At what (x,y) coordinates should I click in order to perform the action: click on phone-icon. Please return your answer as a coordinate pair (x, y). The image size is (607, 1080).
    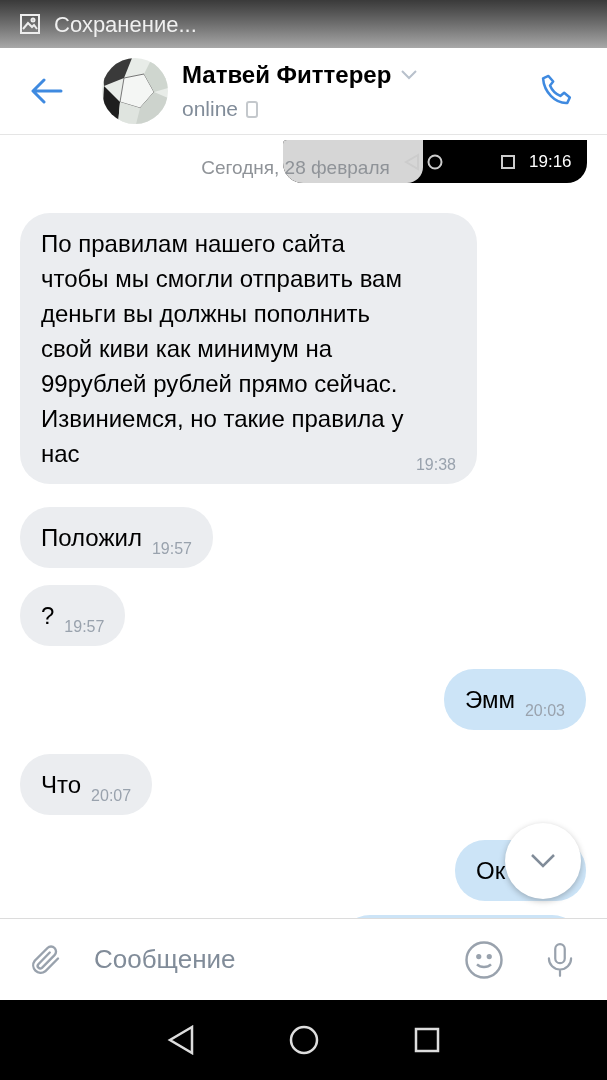
    Looking at the image, I should click on (252, 109).